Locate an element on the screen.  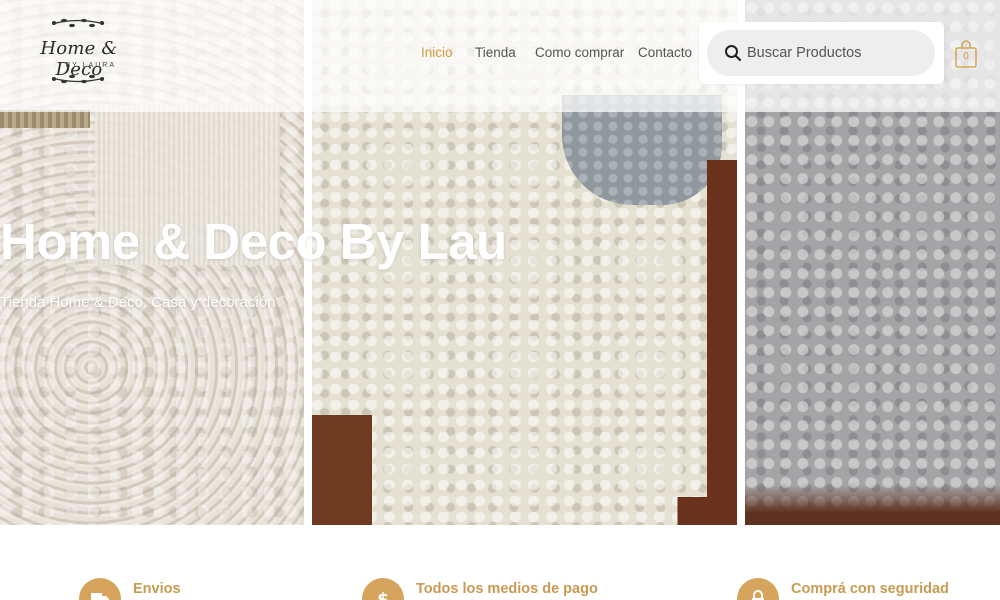
hero-title: Home & Deco By Lau is located at coordinates (253, 241).